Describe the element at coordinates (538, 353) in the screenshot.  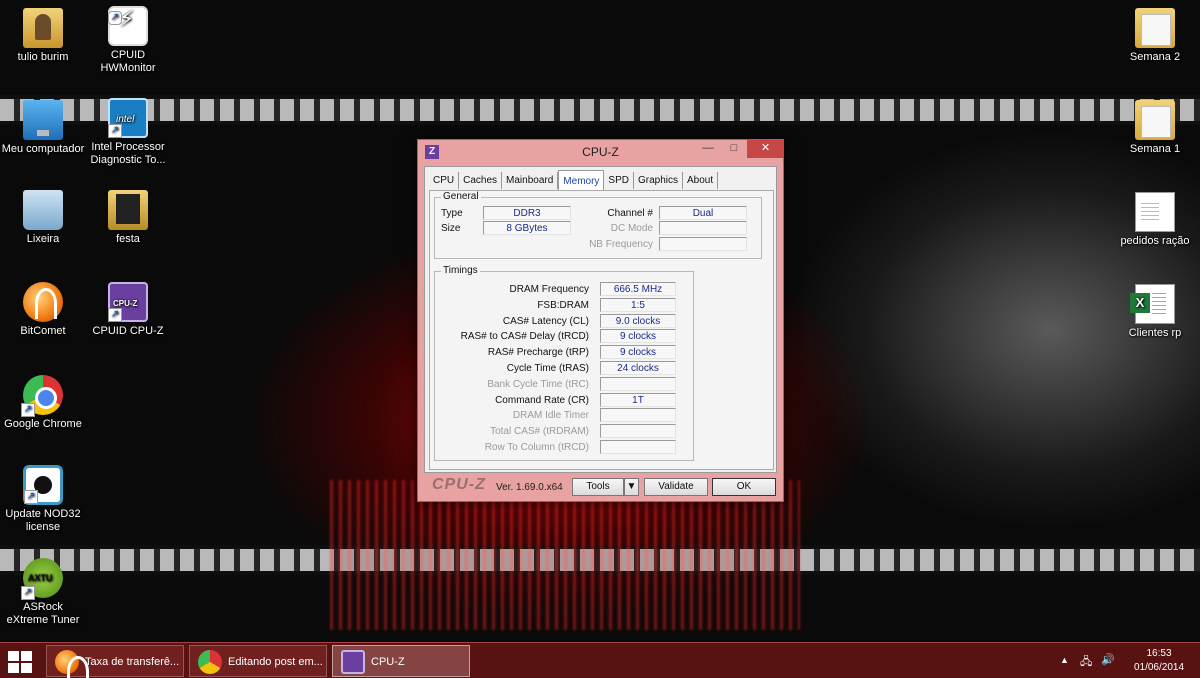
I see `timing-label: RAS# Precharge (tRP)` at that location.